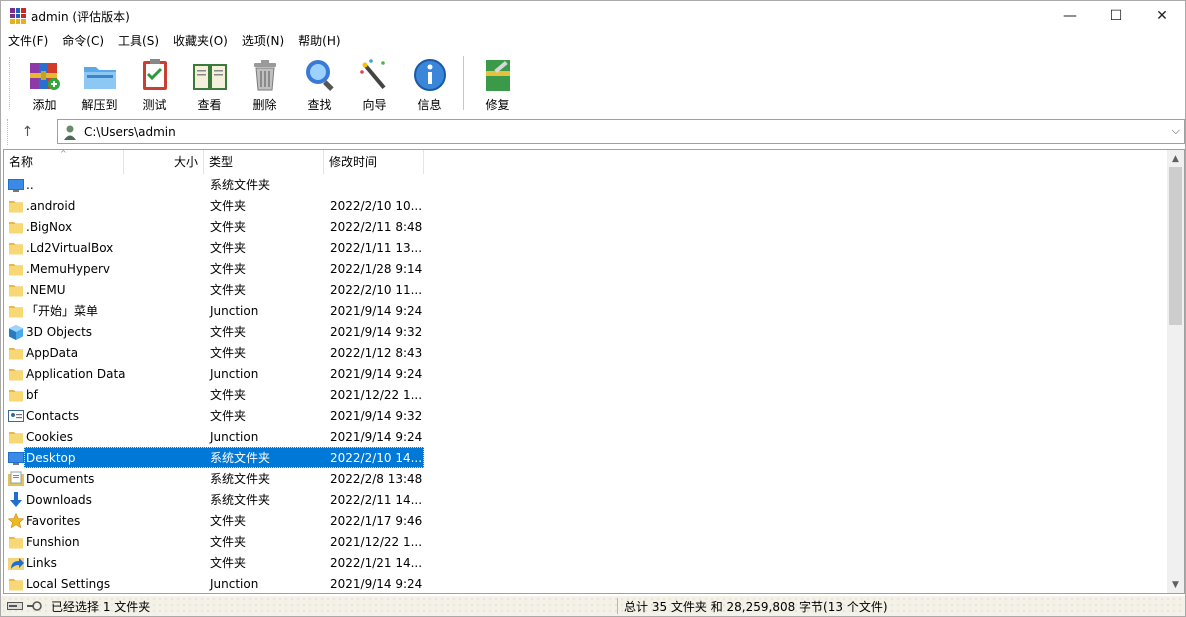 This screenshot has width=1186, height=617. What do you see at coordinates (586, 226) in the screenshot?
I see `table-row: .BigNox 文件夹 2022/2/11 8:48` at bounding box center [586, 226].